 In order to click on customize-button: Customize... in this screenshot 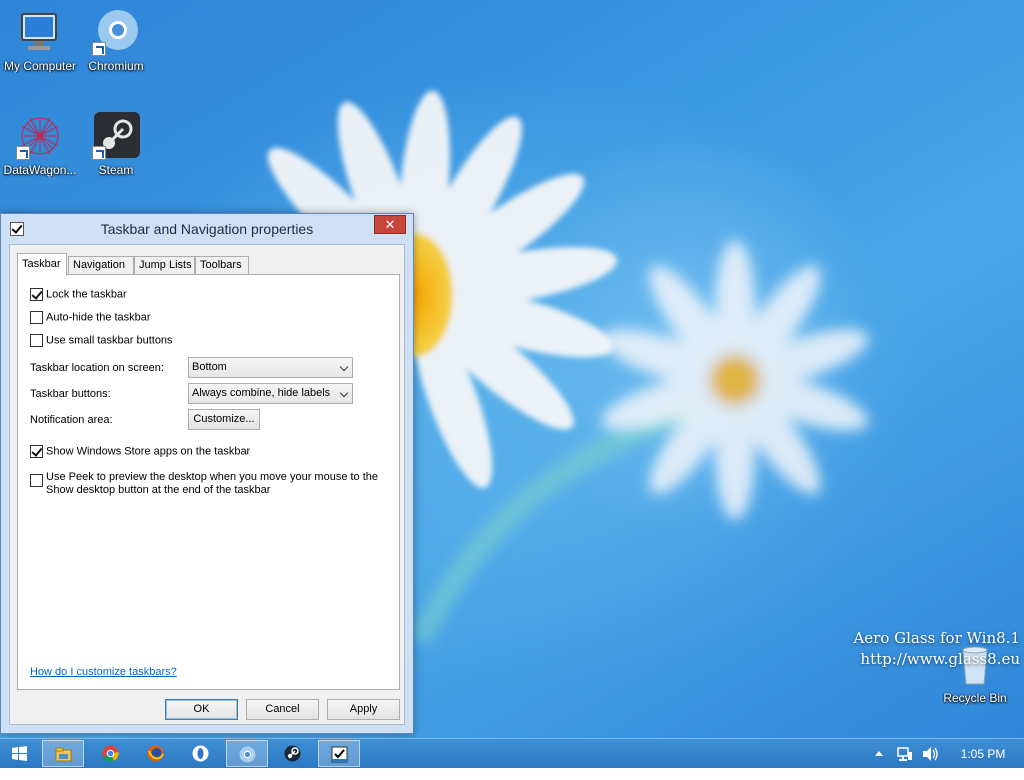, I will do `click(224, 419)`.